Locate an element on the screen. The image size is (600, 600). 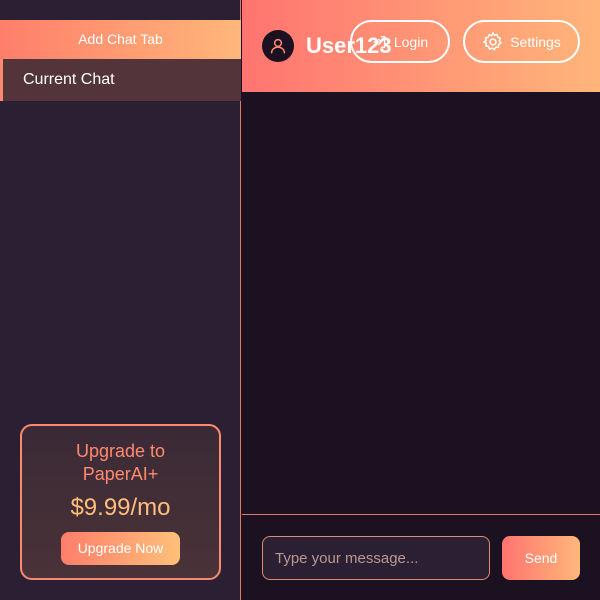
upgrade-price: $9.99/mo is located at coordinates (120, 507).